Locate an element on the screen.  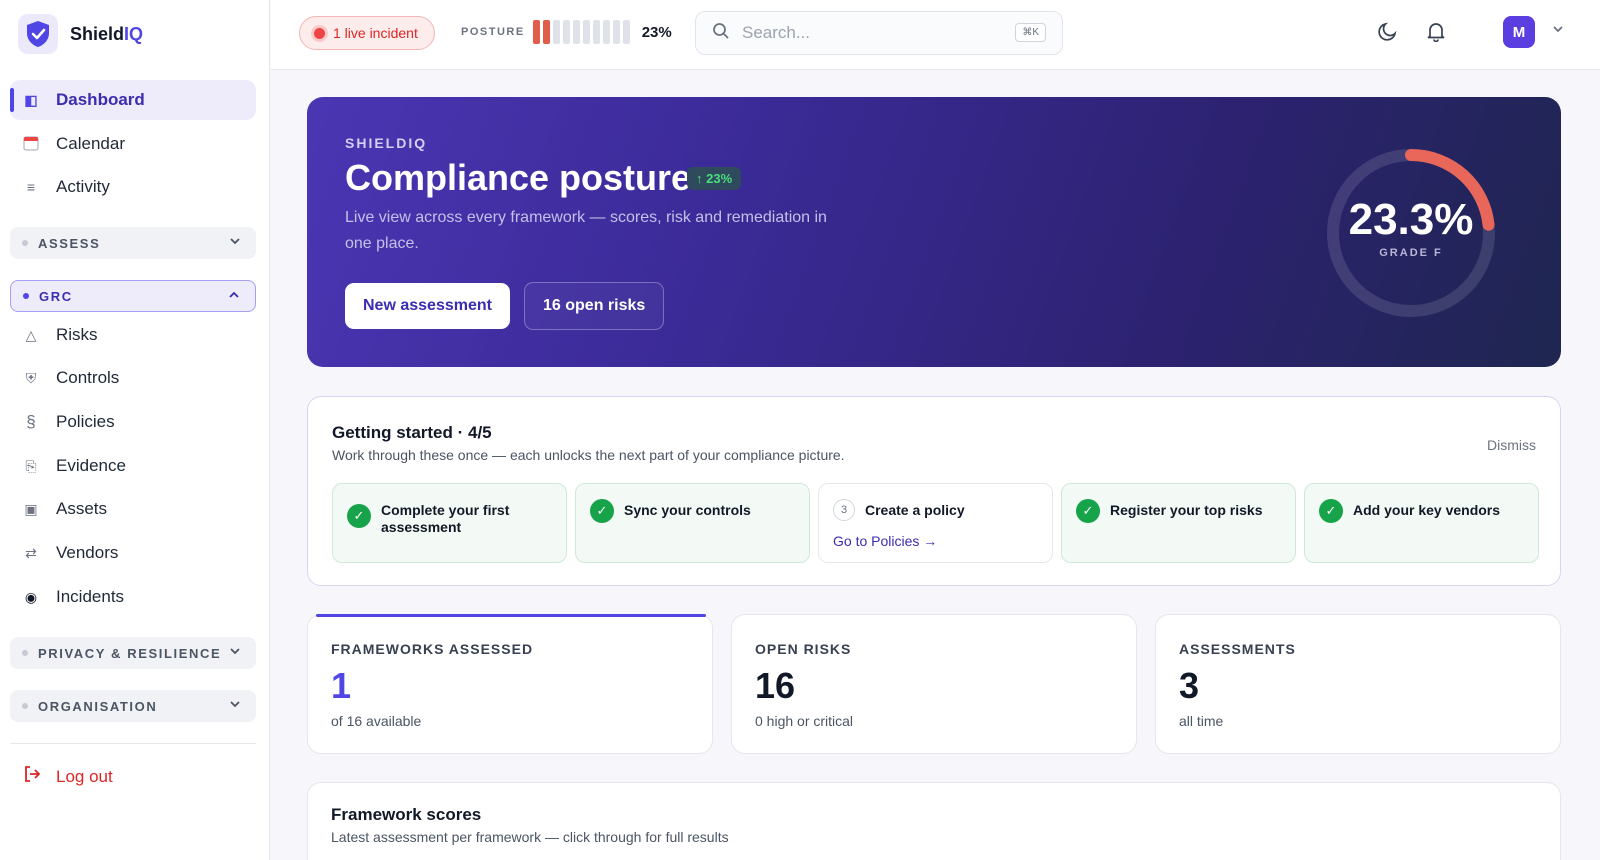
sidebar-item-calendar: Calendar is located at coordinates (133, 144).